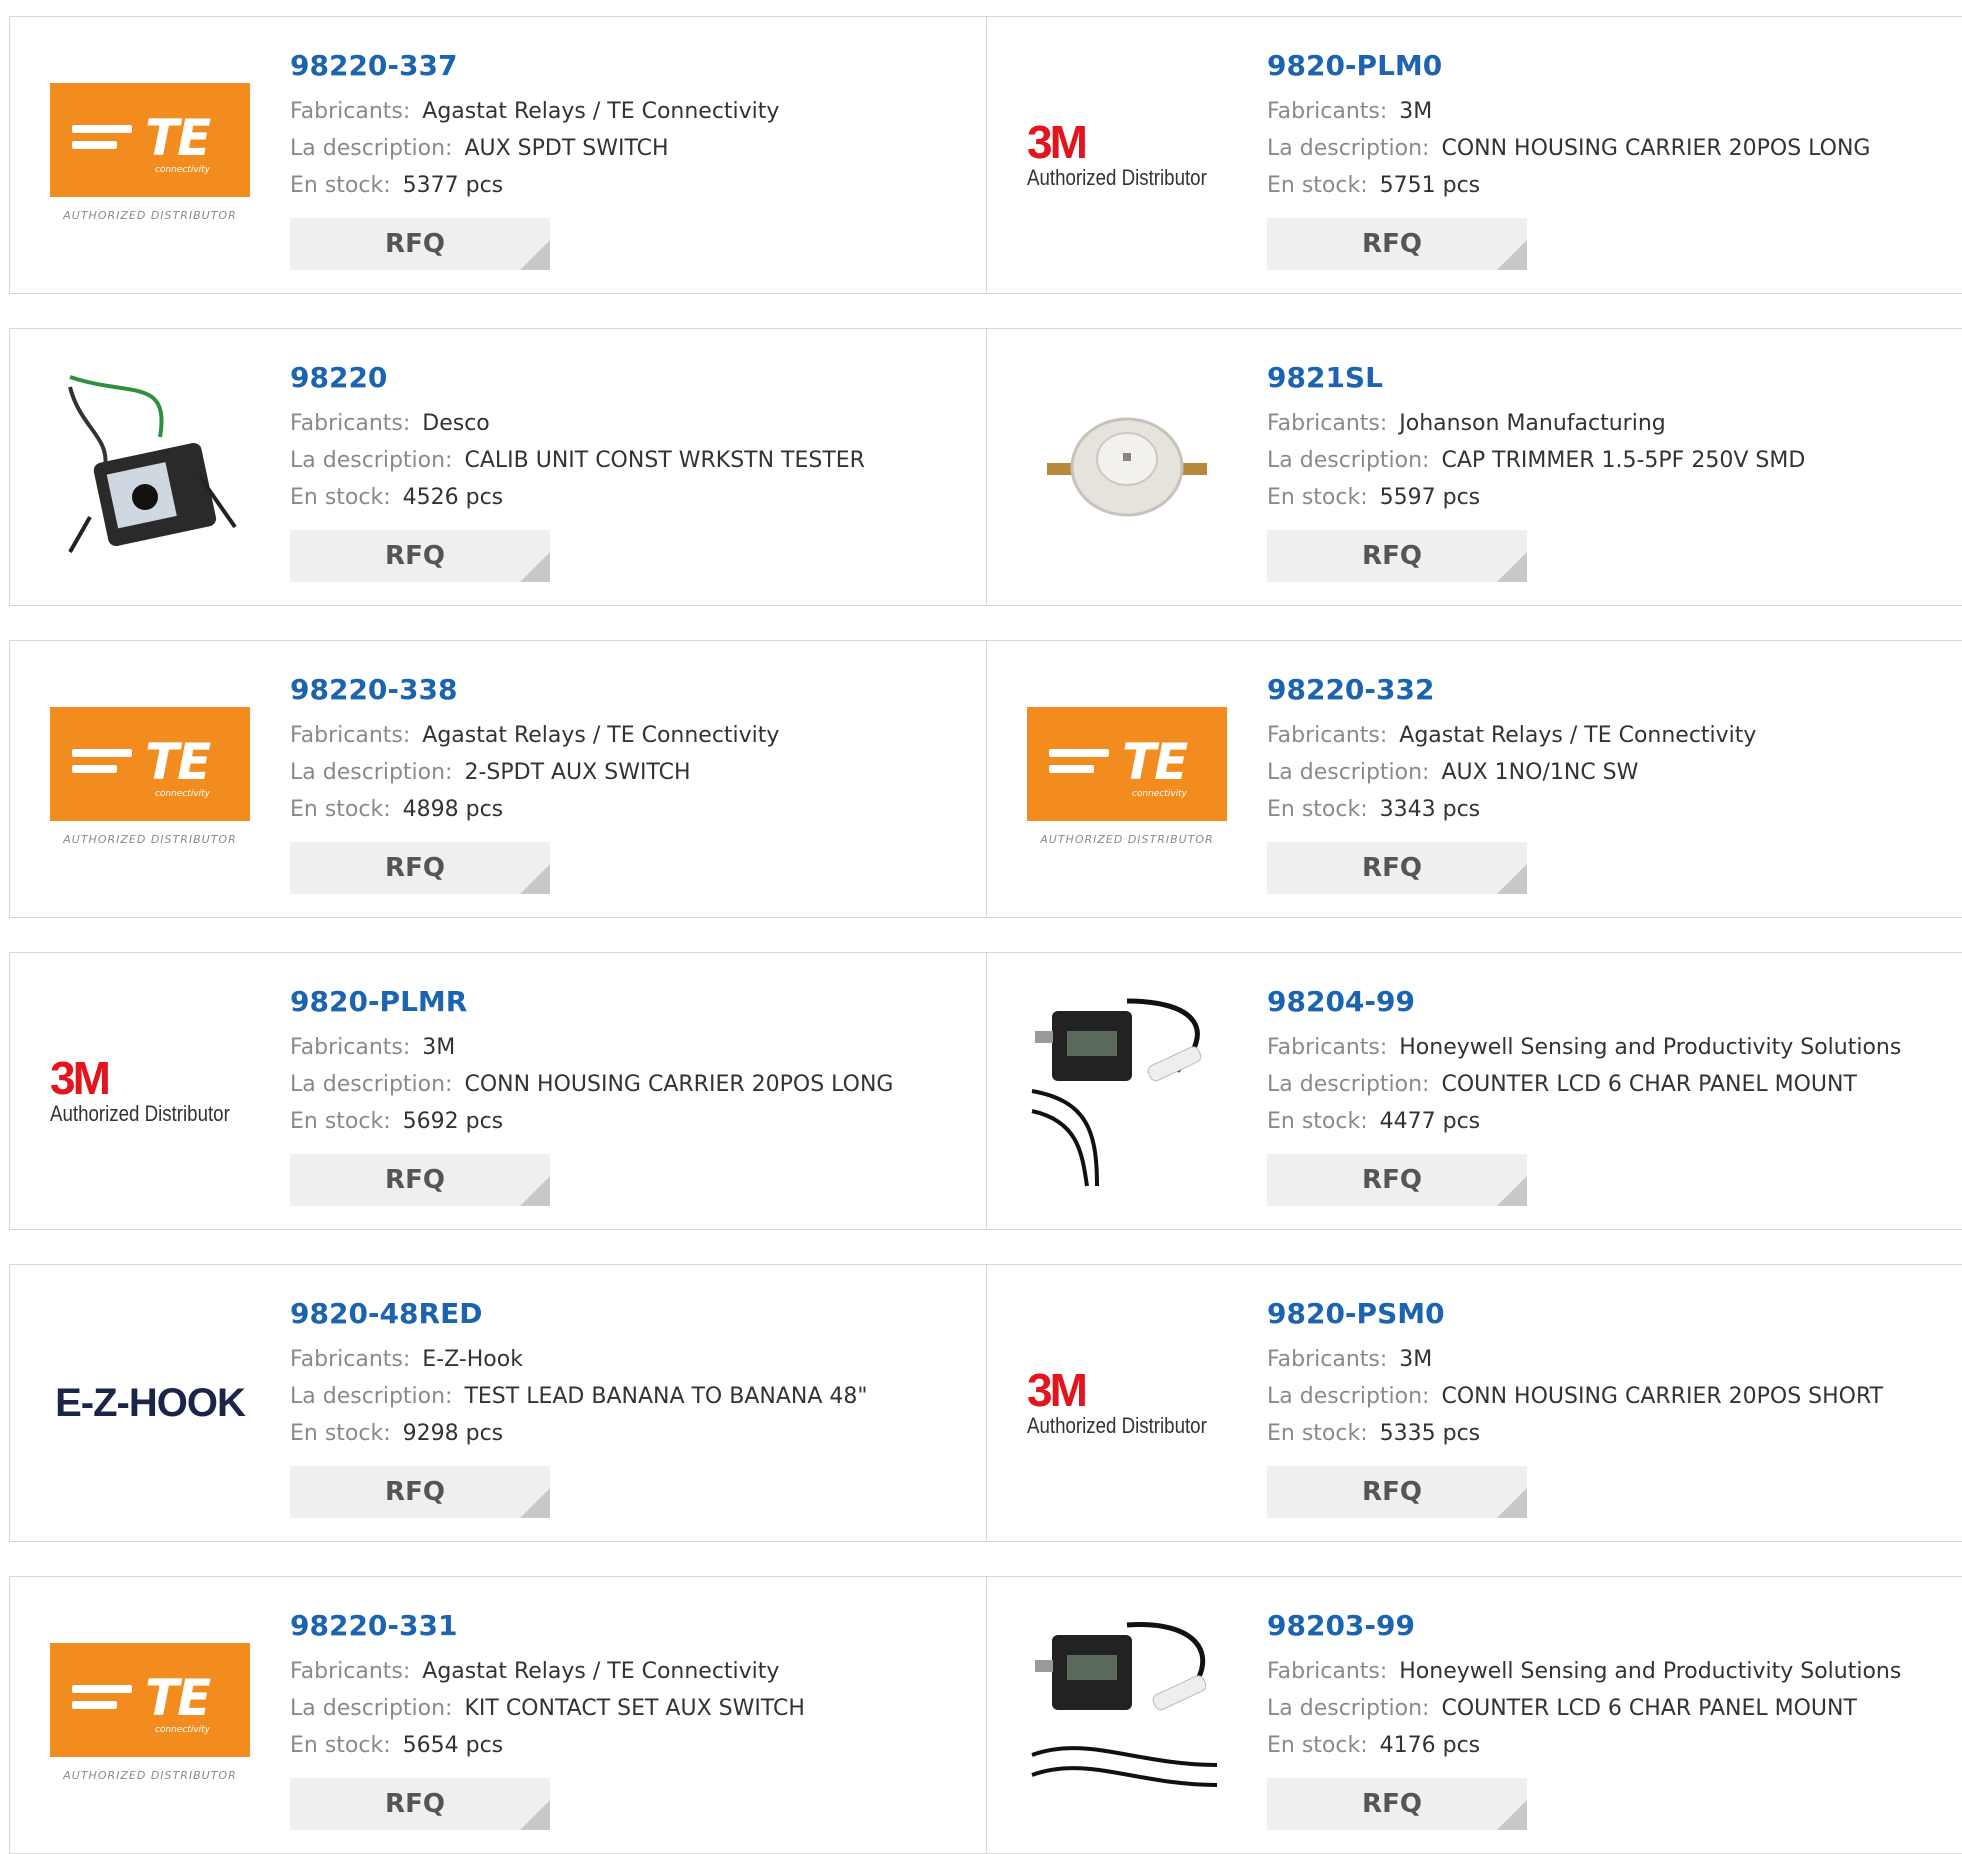  What do you see at coordinates (1374, 185) in the screenshot?
I see `stock-line: En stock: 5751 pcs` at bounding box center [1374, 185].